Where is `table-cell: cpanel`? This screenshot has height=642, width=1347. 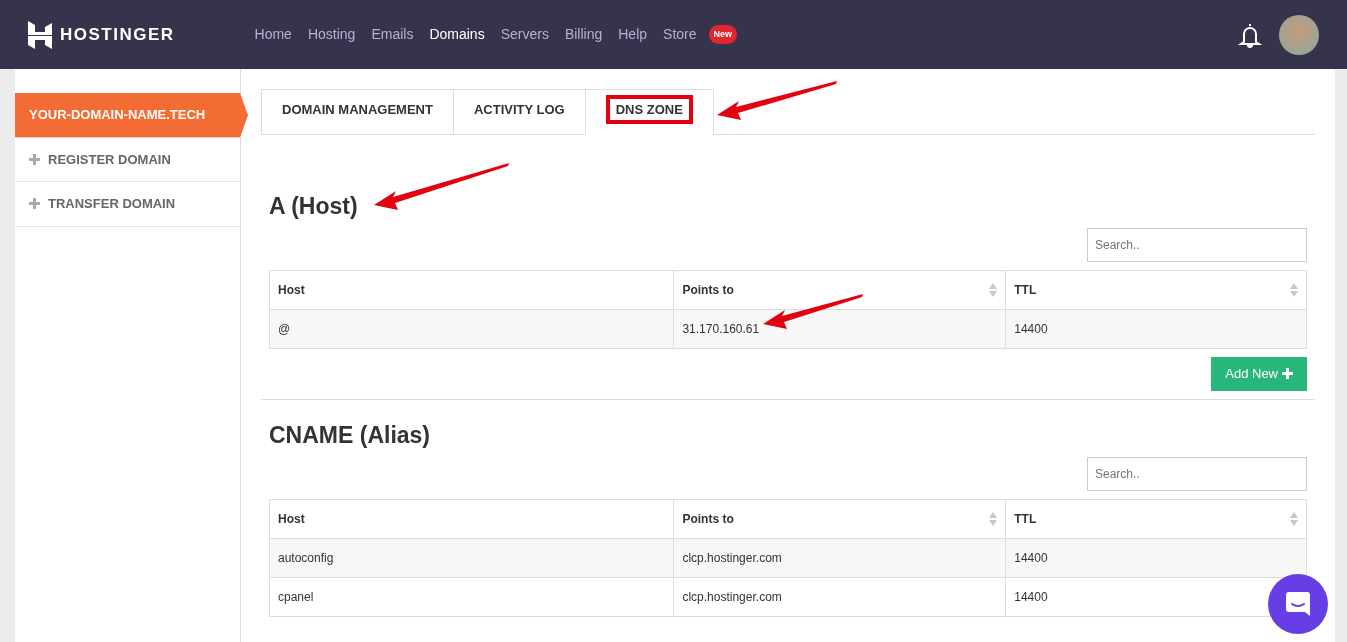
table-cell: cpanel is located at coordinates (471, 597).